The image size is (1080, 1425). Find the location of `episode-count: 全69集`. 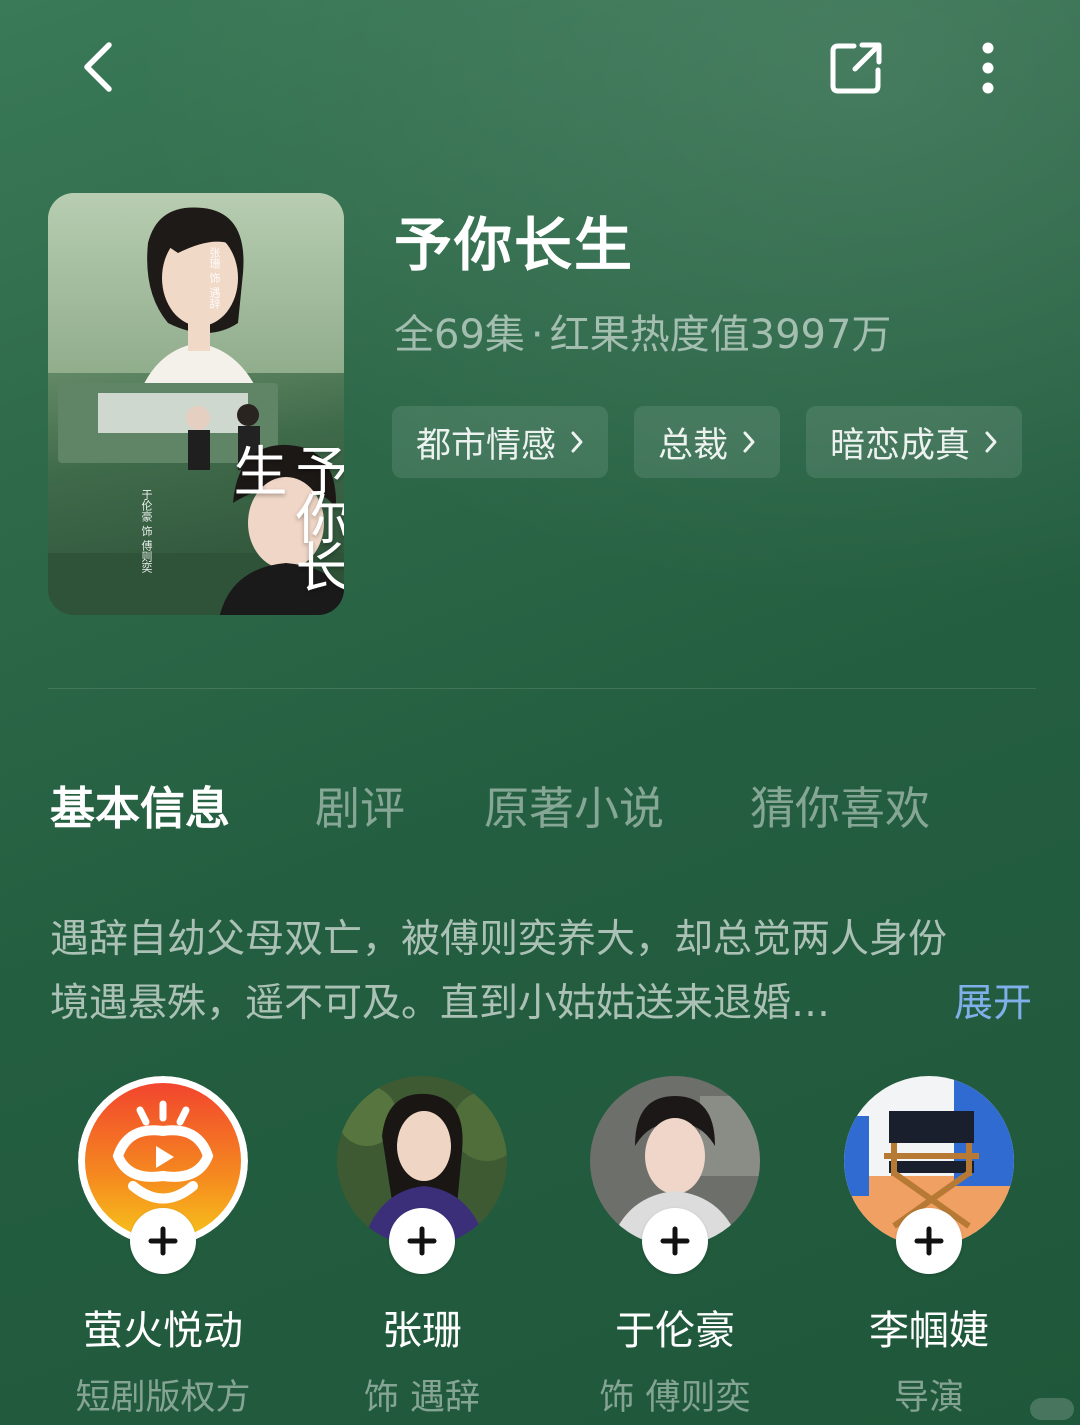

episode-count: 全69集 is located at coordinates (459, 335).